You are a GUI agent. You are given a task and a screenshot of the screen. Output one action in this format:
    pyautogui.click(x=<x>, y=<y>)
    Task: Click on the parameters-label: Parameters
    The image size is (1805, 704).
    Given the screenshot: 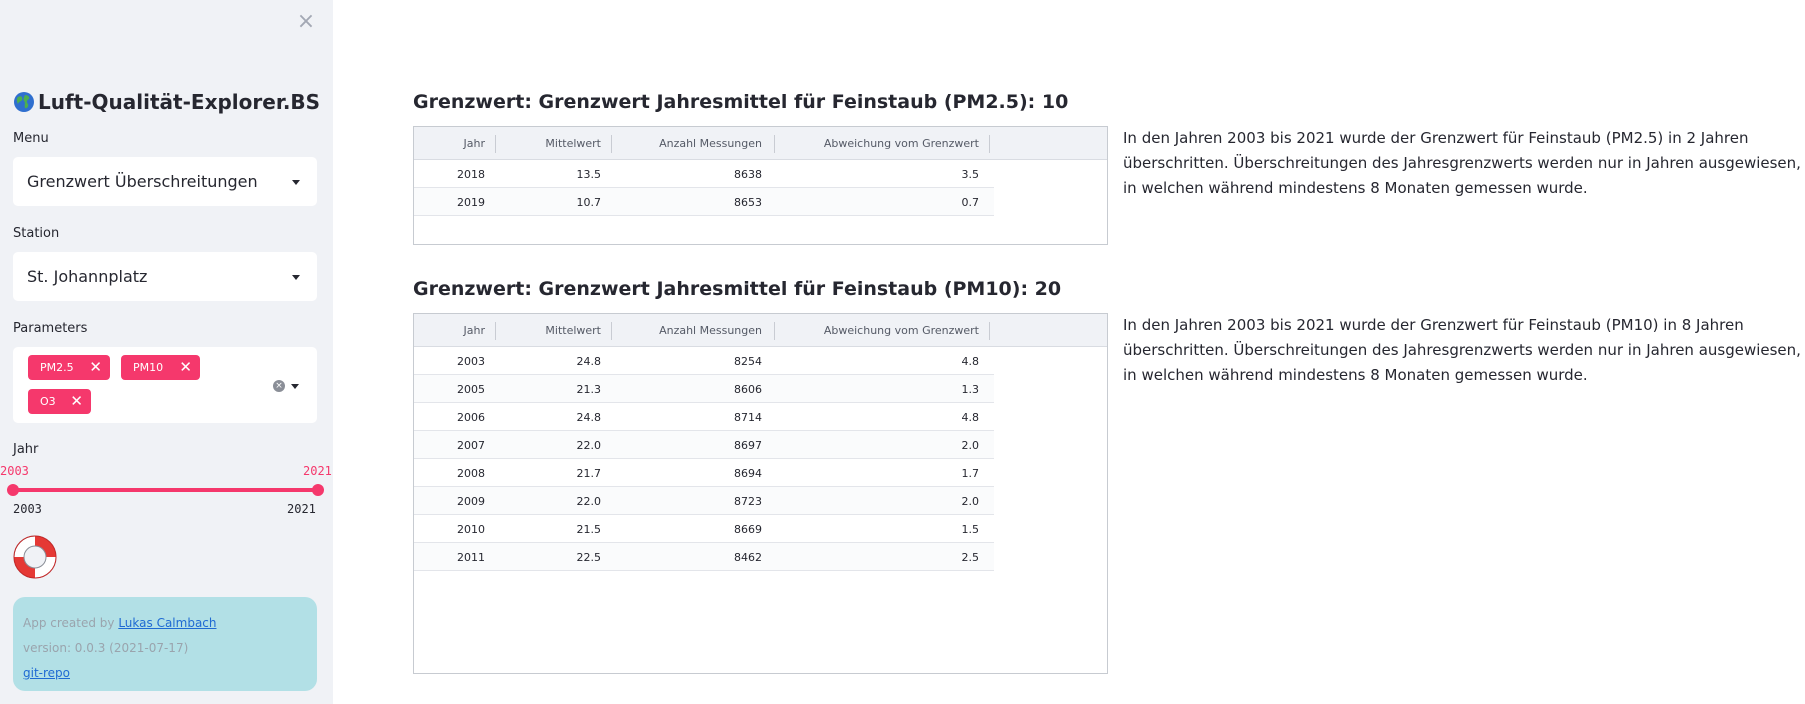 What is the action you would take?
    pyautogui.click(x=50, y=328)
    